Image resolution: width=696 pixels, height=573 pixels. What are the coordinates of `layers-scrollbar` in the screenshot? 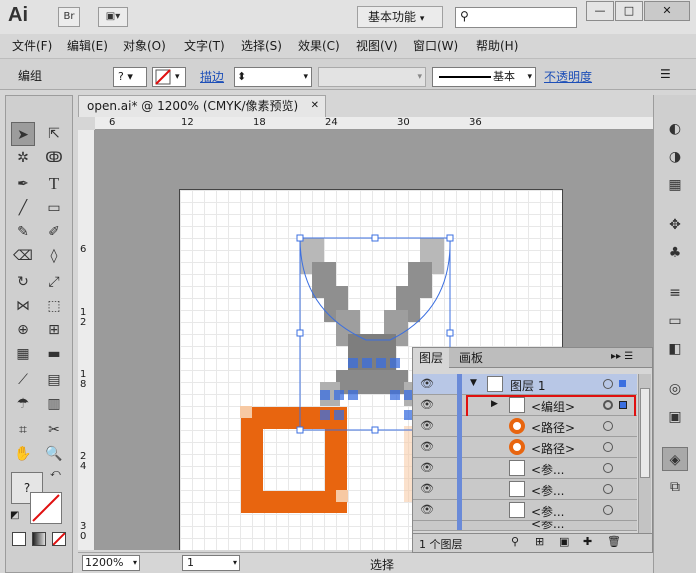 It's located at (644, 454).